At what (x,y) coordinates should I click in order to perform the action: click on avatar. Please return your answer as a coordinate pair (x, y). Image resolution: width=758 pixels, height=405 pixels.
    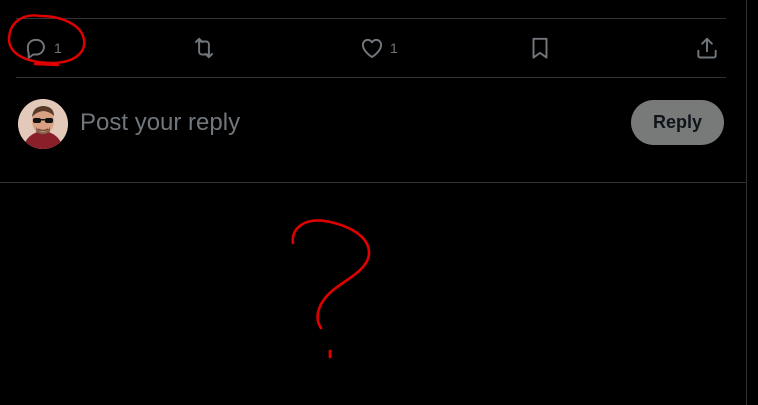
    Looking at the image, I should click on (43, 124).